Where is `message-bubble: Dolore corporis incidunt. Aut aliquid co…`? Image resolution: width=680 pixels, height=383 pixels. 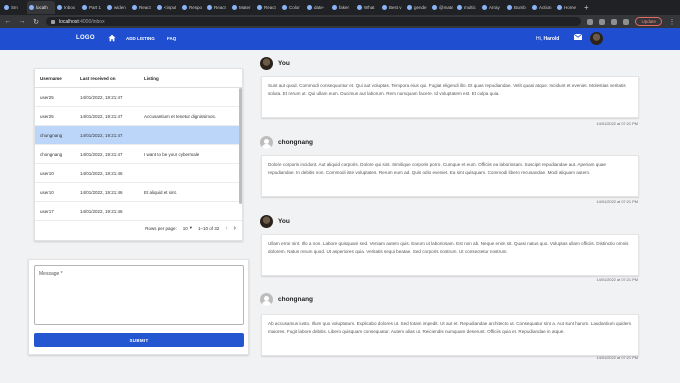 message-bubble: Dolore corporis incidunt. Aut aliquid co… is located at coordinates (450, 176).